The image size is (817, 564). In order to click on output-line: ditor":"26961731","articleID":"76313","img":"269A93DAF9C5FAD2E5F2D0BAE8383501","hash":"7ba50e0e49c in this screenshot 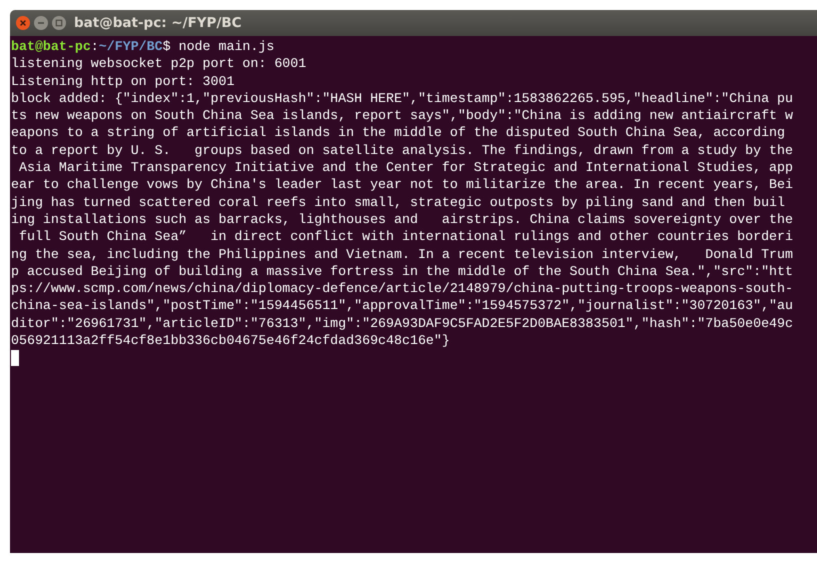, I will do `click(402, 323)`.